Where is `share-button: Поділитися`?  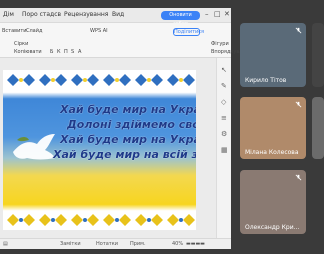 share-button: Поділитися is located at coordinates (188, 32).